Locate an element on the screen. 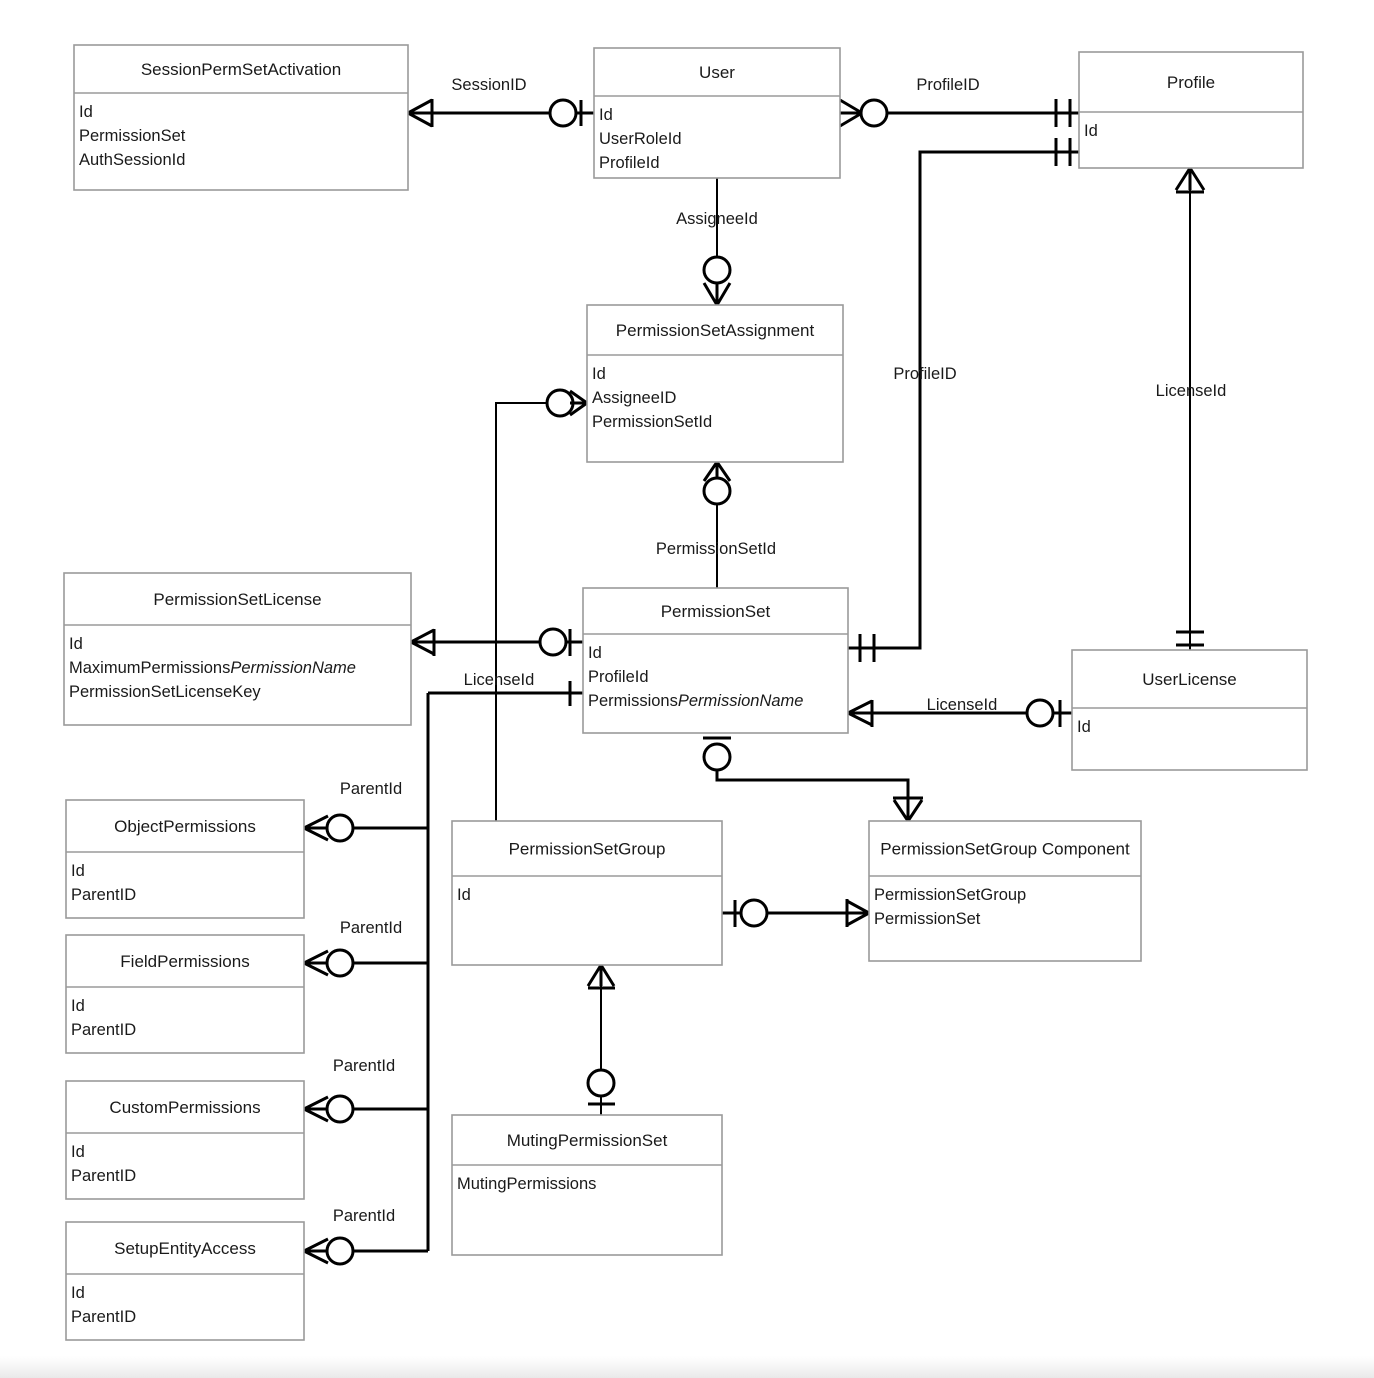  entity-title: PermissionSetAssignment is located at coordinates (715, 330).